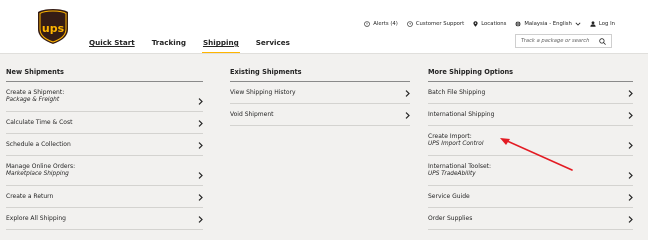 This screenshot has width=648, height=240. What do you see at coordinates (449, 196) in the screenshot?
I see `menu-item-title: Service Guide` at bounding box center [449, 196].